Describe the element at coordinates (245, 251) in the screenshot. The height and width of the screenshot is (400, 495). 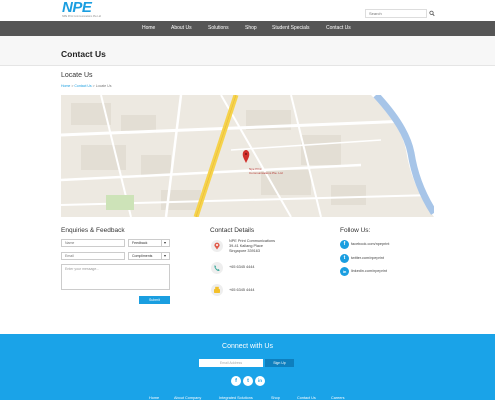
I see `address-line3: Singapore 339163` at that location.